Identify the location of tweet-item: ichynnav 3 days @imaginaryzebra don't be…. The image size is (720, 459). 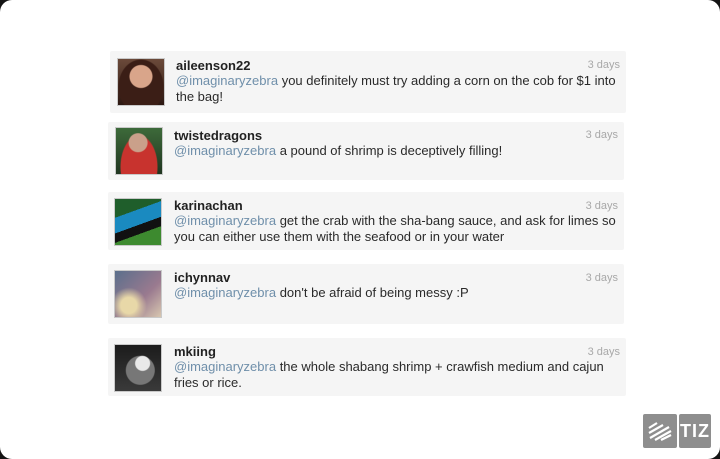
(366, 294).